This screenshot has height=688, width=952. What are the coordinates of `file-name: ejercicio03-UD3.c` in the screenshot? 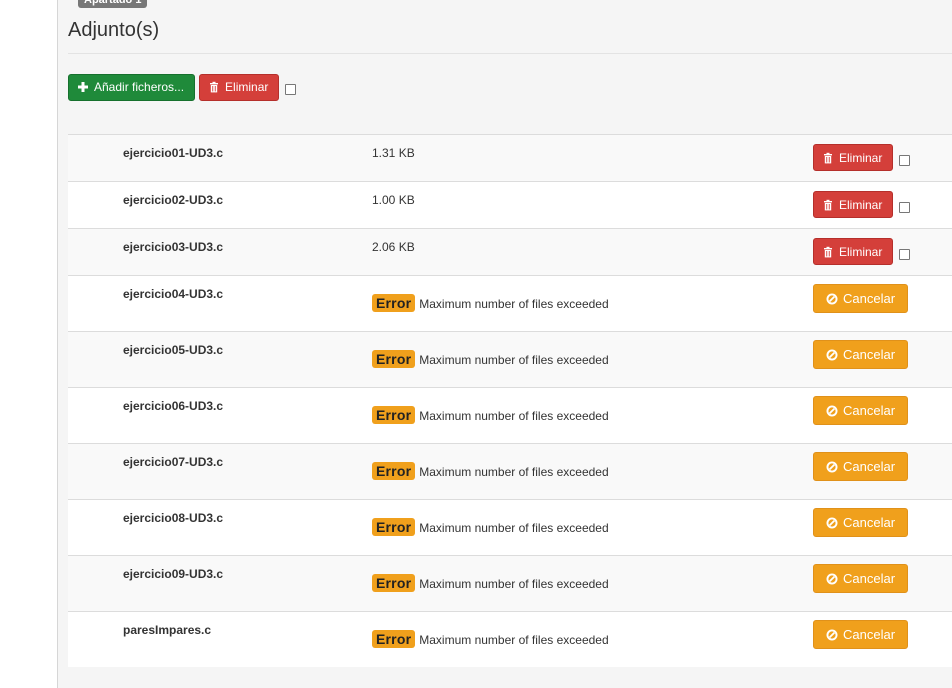 It's located at (173, 247).